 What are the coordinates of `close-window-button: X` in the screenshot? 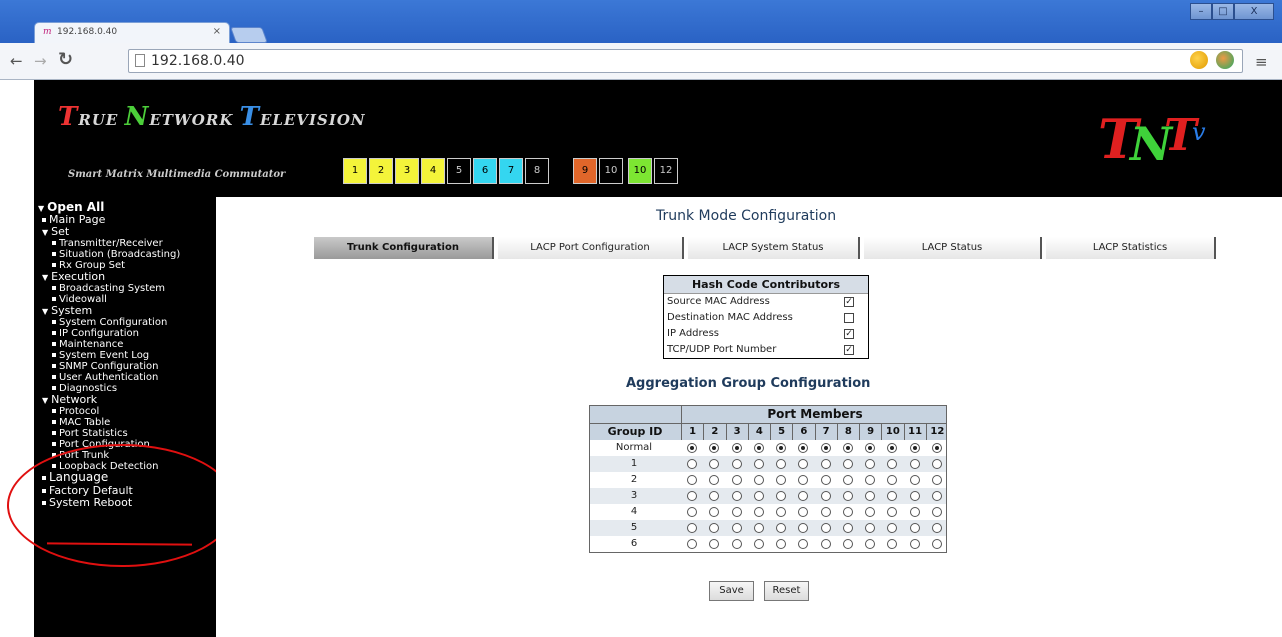 It's located at (1254, 11).